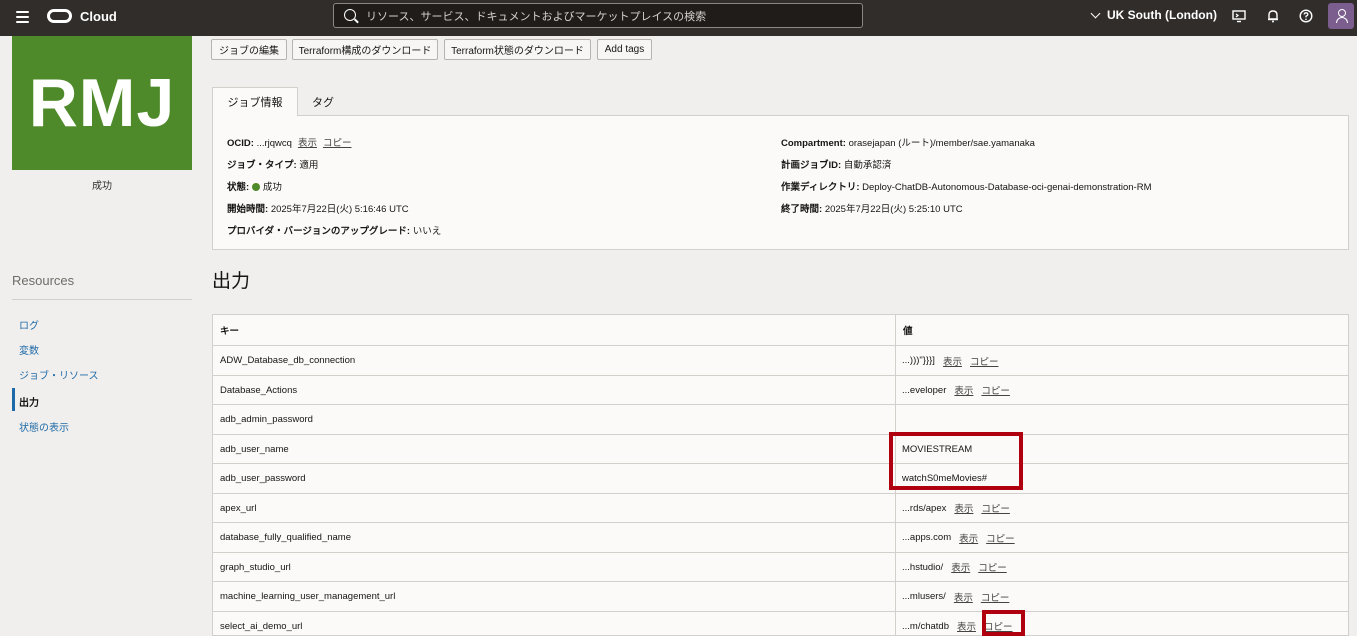 This screenshot has height=636, width=1357. I want to click on sidebar-item-view-state: 状態の表示, so click(44, 426).